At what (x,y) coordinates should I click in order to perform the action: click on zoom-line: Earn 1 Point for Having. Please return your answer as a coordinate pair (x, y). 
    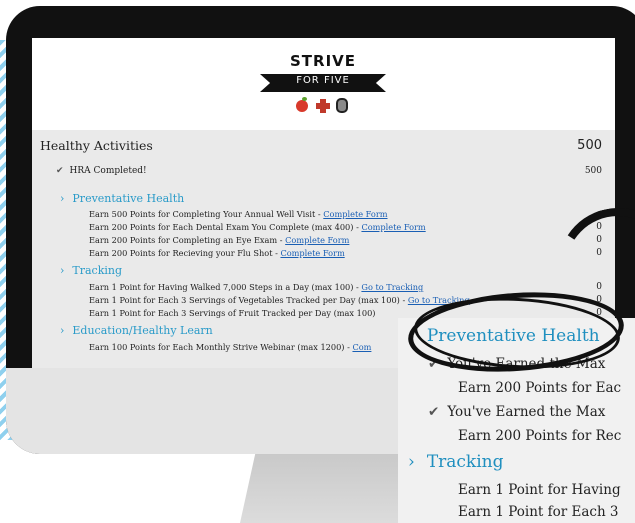
    Looking at the image, I should click on (539, 490).